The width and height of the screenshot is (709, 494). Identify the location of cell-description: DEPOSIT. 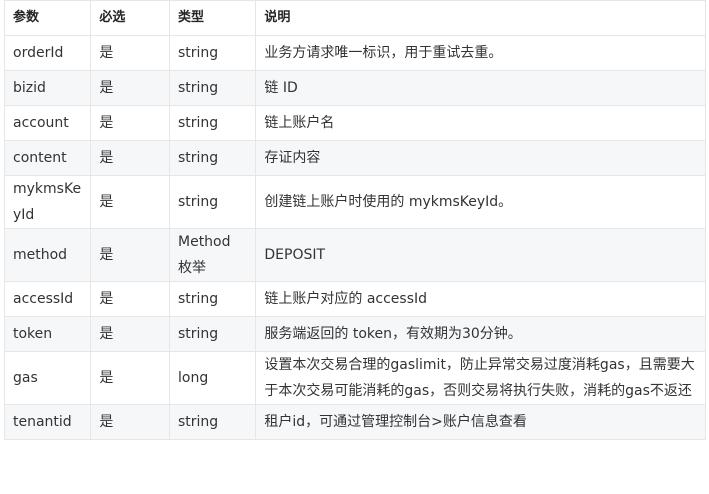
(480, 255).